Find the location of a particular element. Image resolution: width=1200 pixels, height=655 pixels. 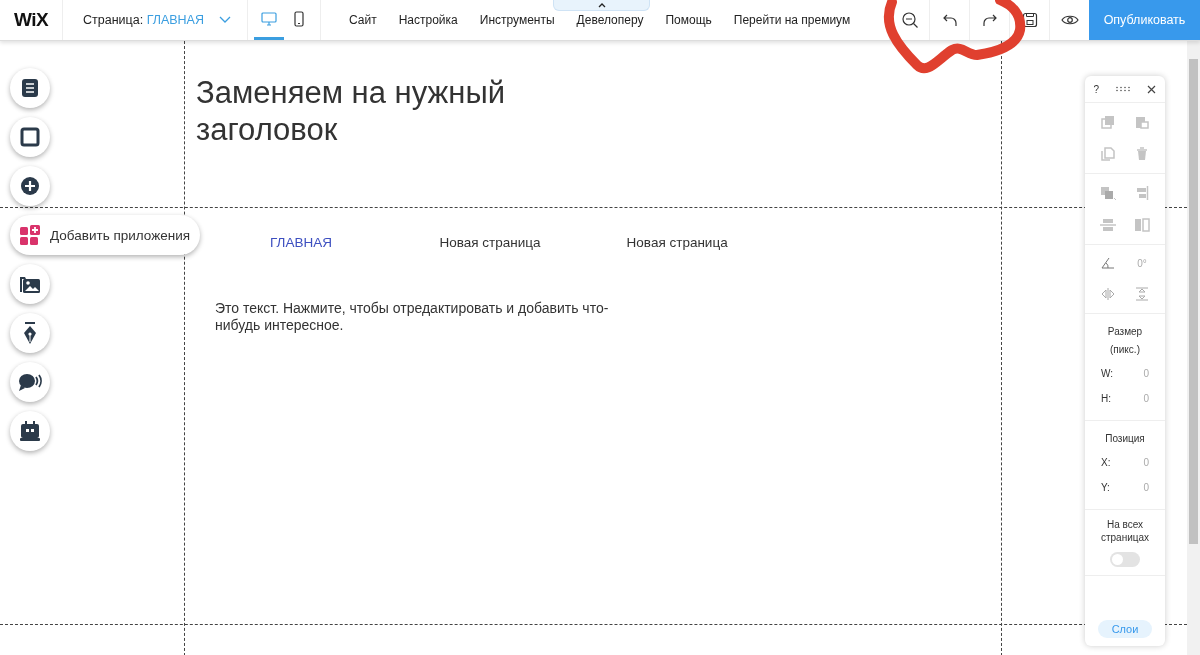

pen-nib-button is located at coordinates (30, 333).